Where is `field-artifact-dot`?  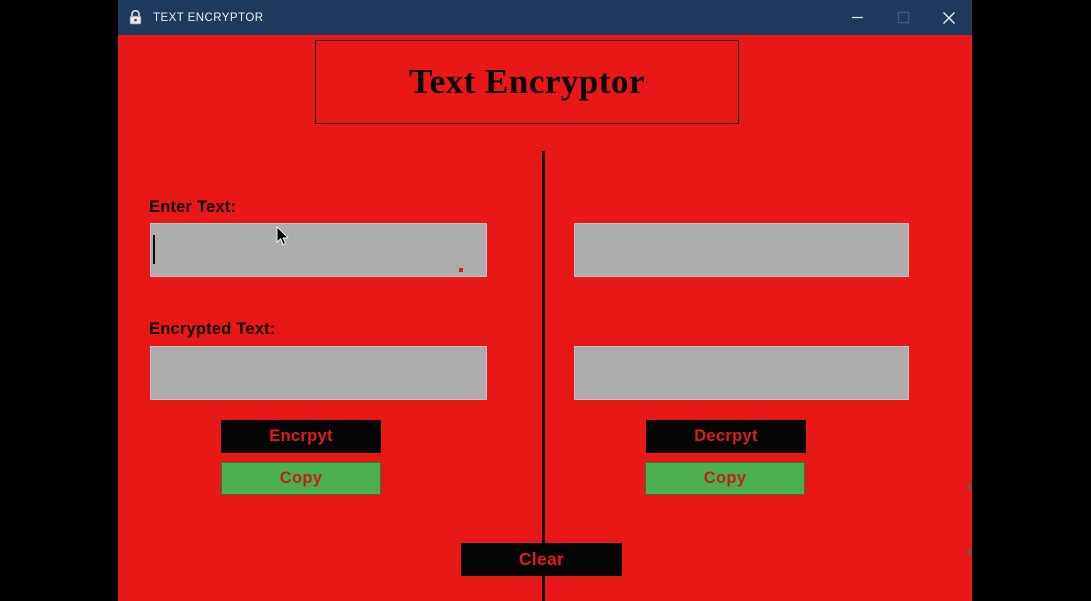 field-artifact-dot is located at coordinates (461, 270).